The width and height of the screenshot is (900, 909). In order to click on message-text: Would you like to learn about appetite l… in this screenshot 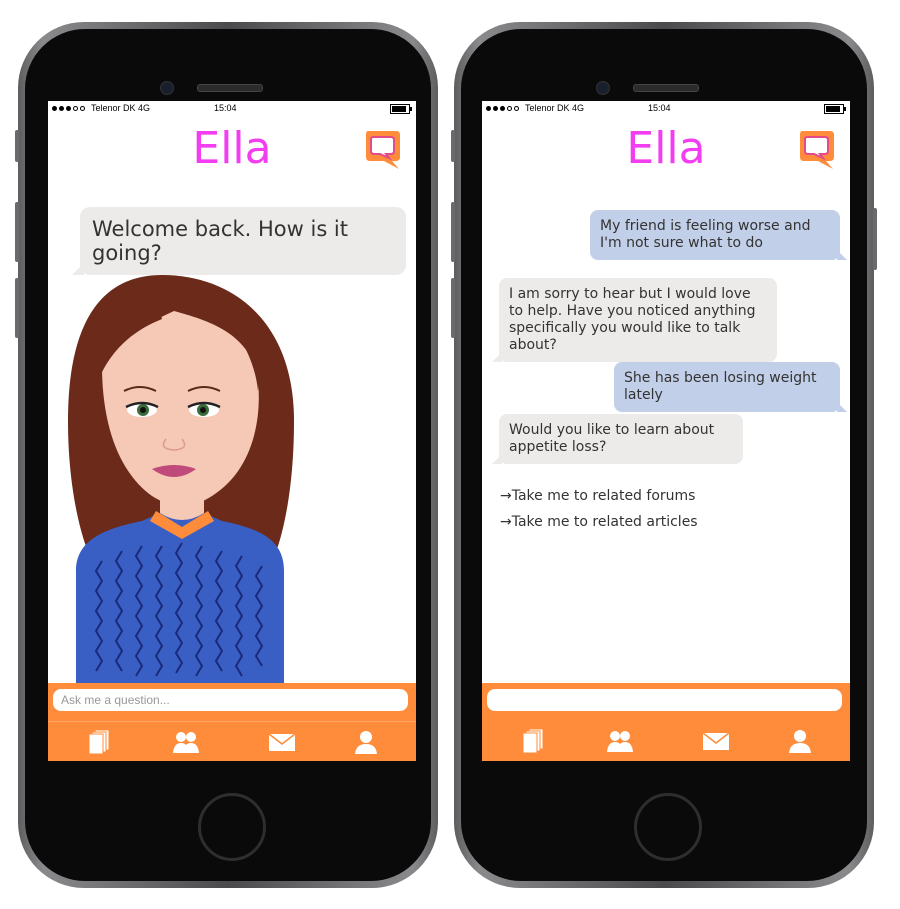, I will do `click(612, 438)`.